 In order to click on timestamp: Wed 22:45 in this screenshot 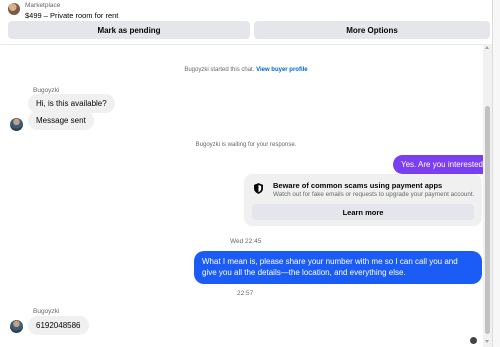, I will do `click(246, 241)`.